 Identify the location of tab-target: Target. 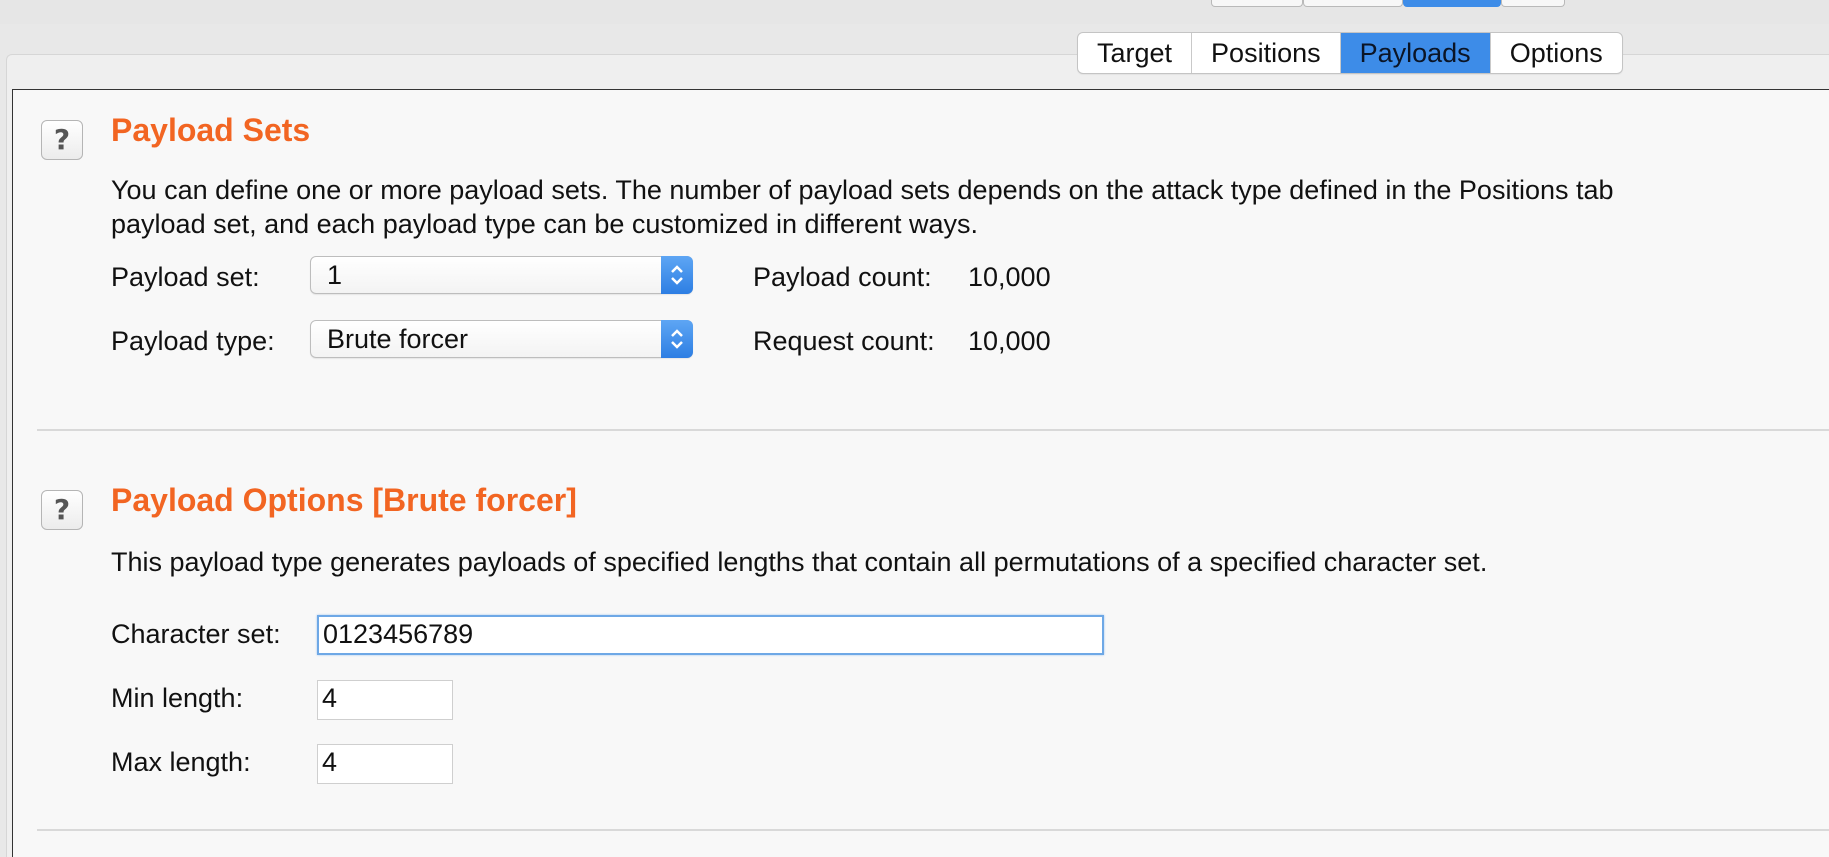
(1135, 53).